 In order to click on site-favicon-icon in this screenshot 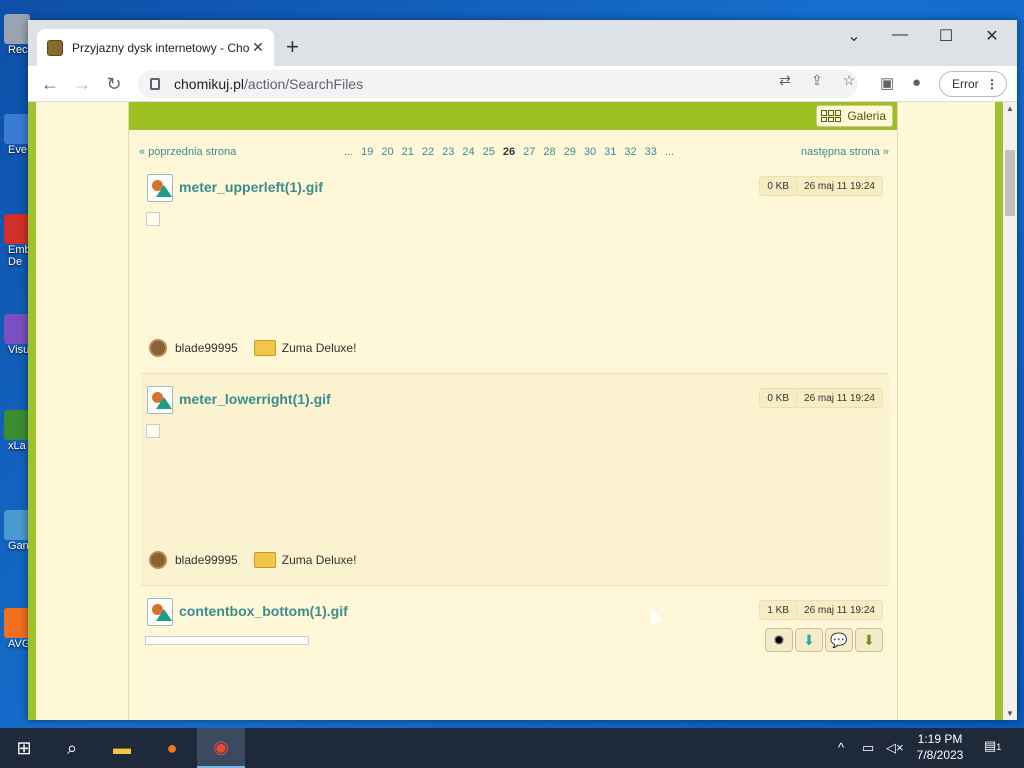, I will do `click(55, 47)`.